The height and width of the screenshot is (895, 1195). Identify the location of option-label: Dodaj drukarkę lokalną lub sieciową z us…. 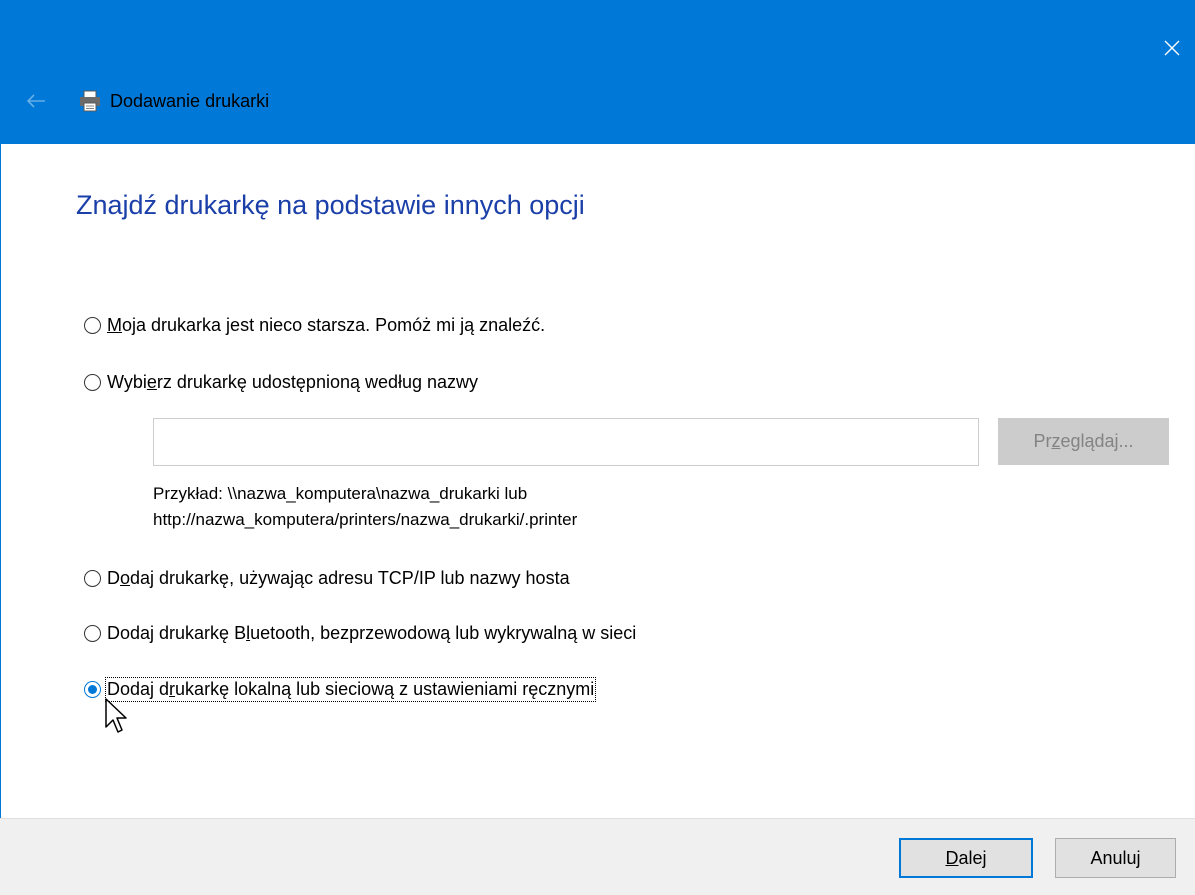
(350, 689).